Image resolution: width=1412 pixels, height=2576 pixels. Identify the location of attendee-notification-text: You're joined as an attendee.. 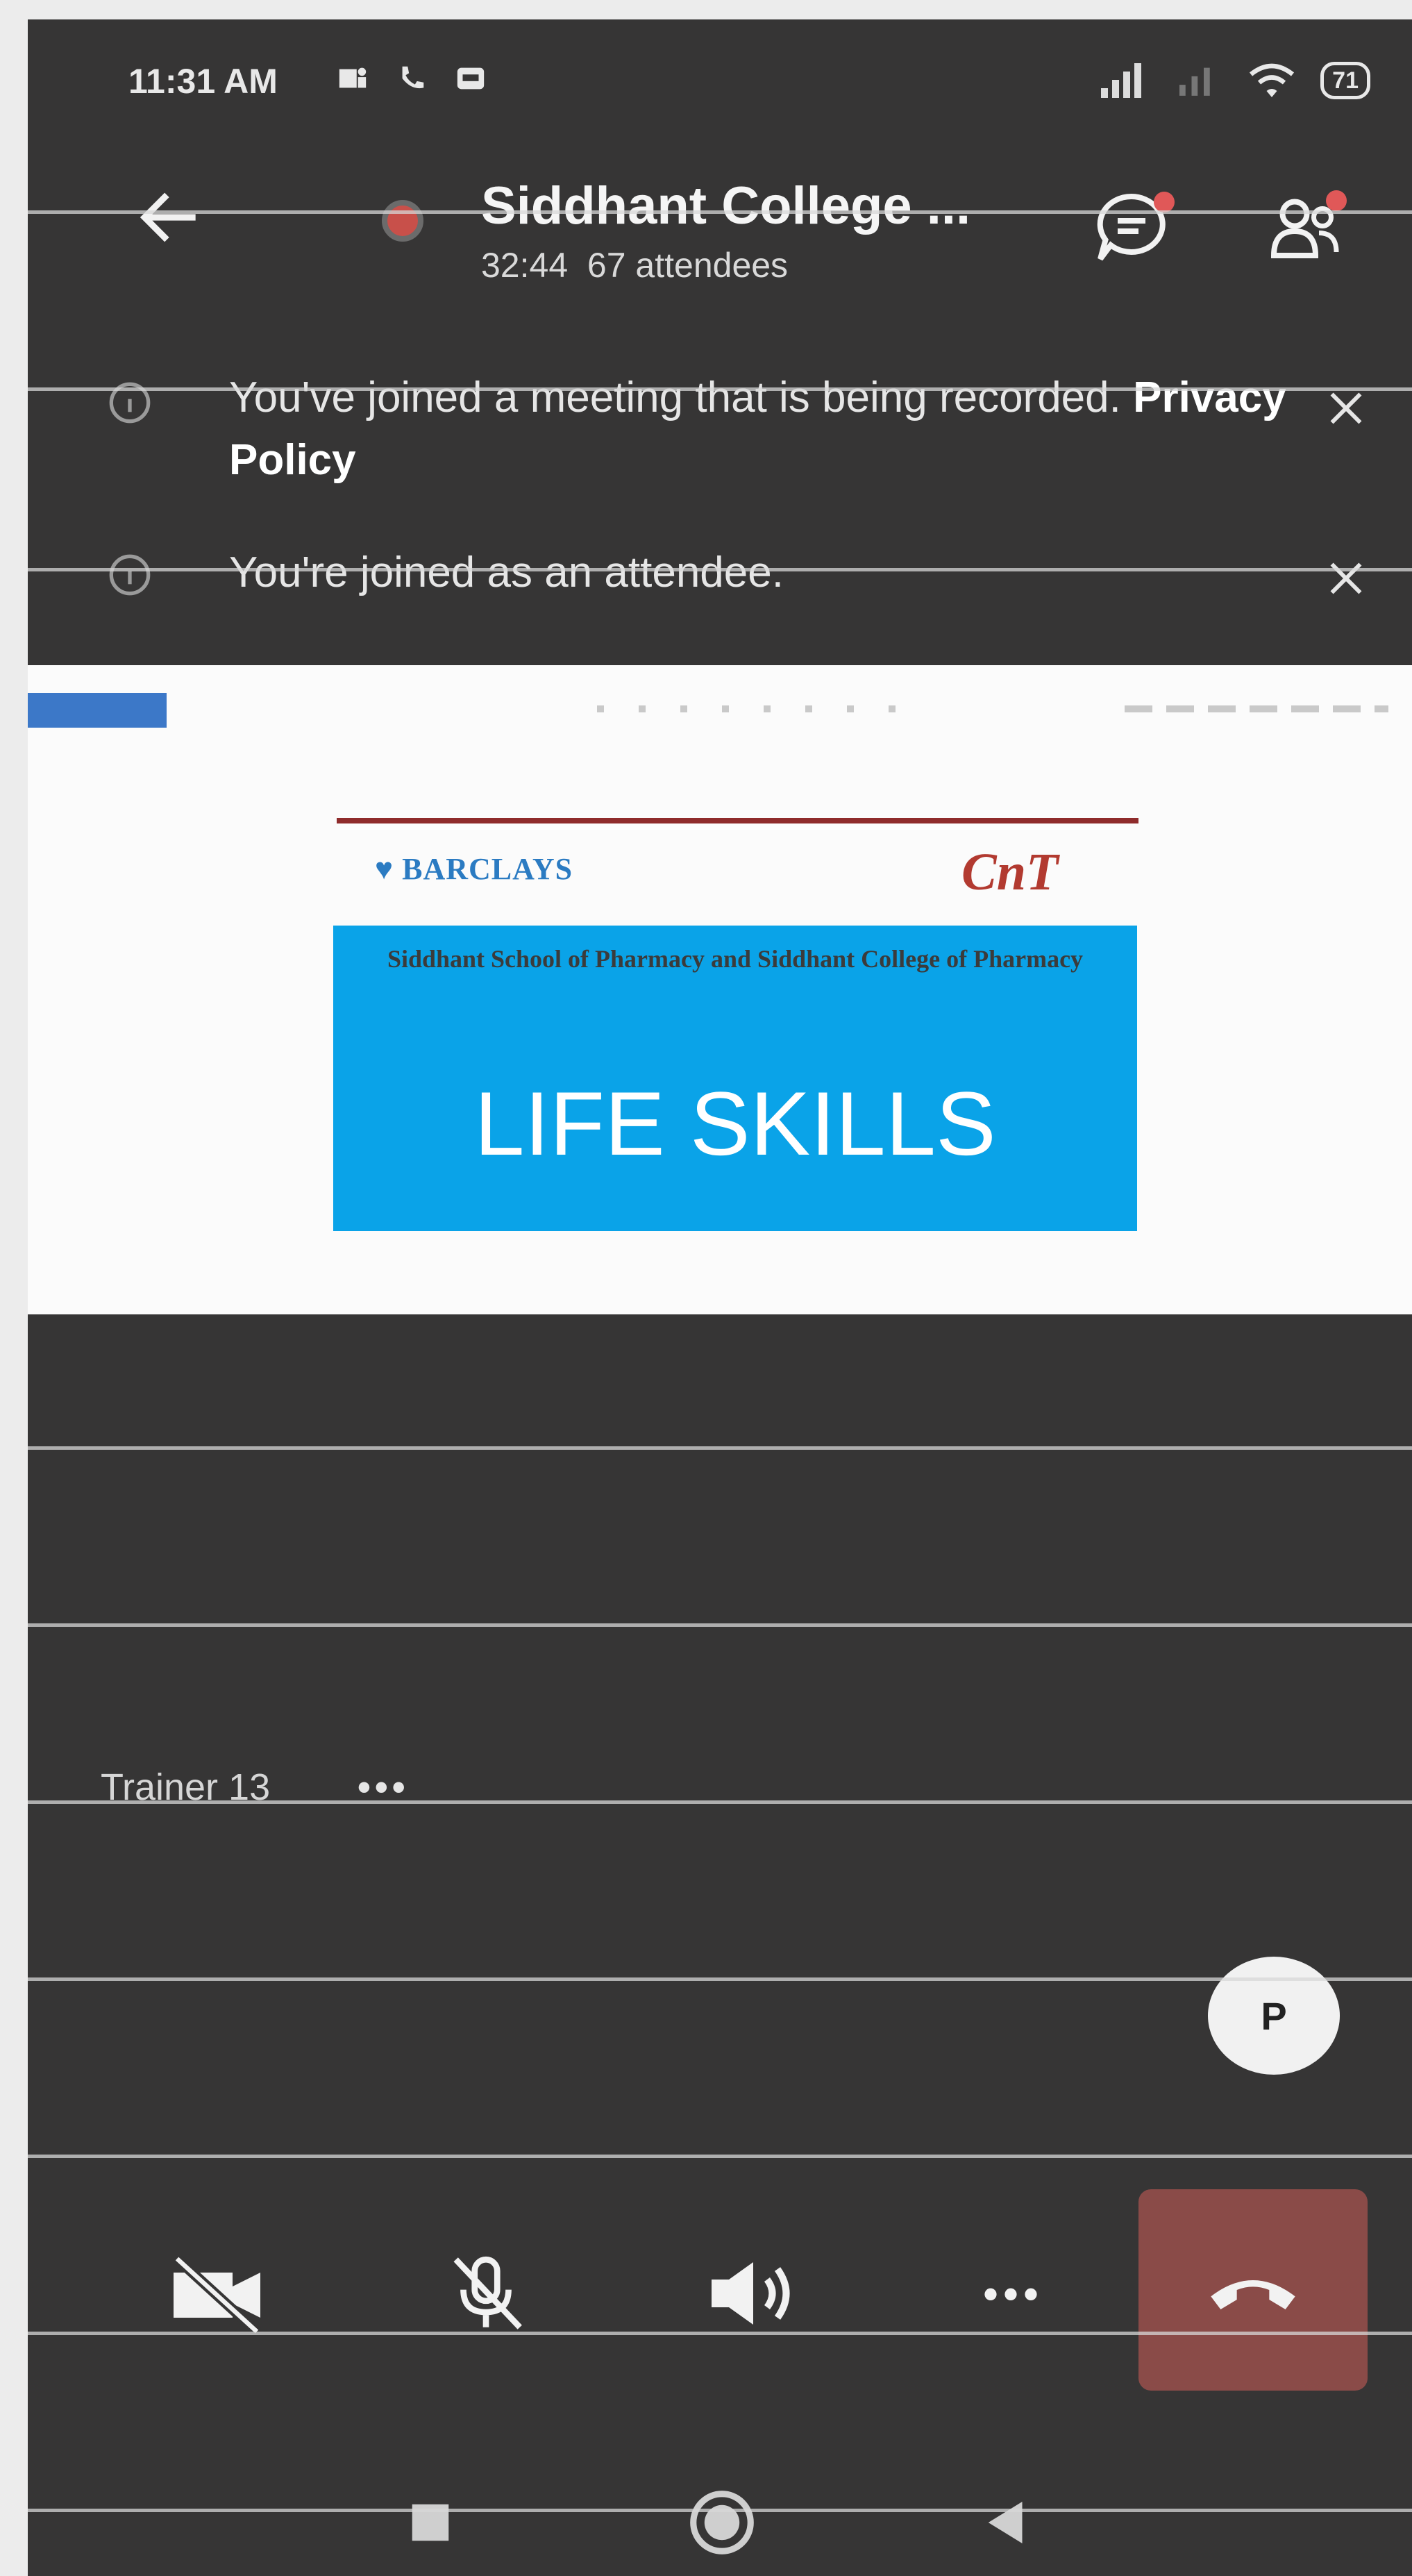
(506, 572).